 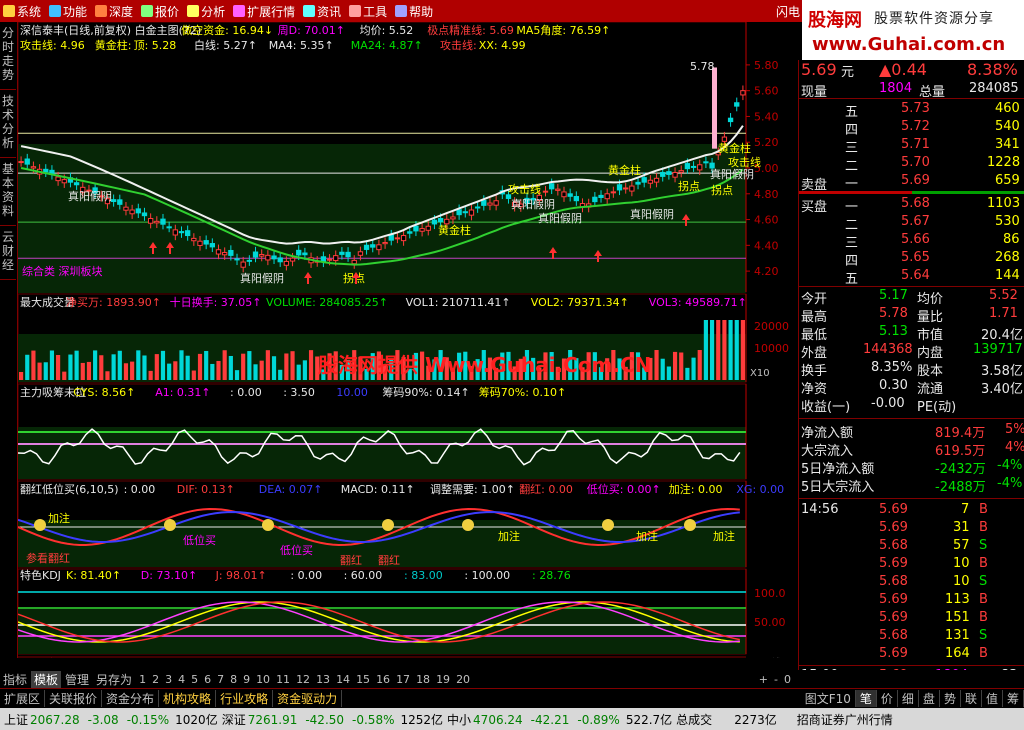 I want to click on extension-tab: 关联报价, so click(x=74, y=698).